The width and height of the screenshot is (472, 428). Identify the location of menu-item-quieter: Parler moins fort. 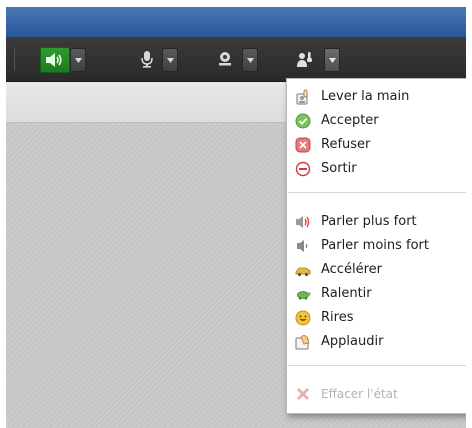
(376, 246).